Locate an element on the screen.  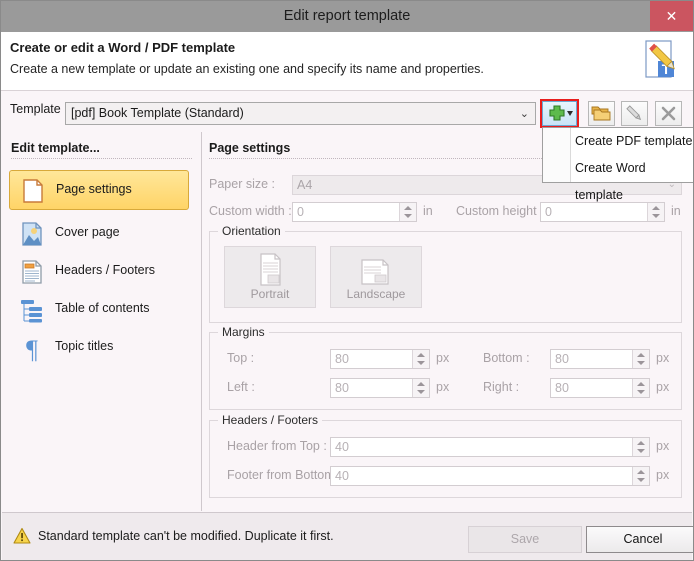
custom-height-unit: in is located at coordinates (676, 211).